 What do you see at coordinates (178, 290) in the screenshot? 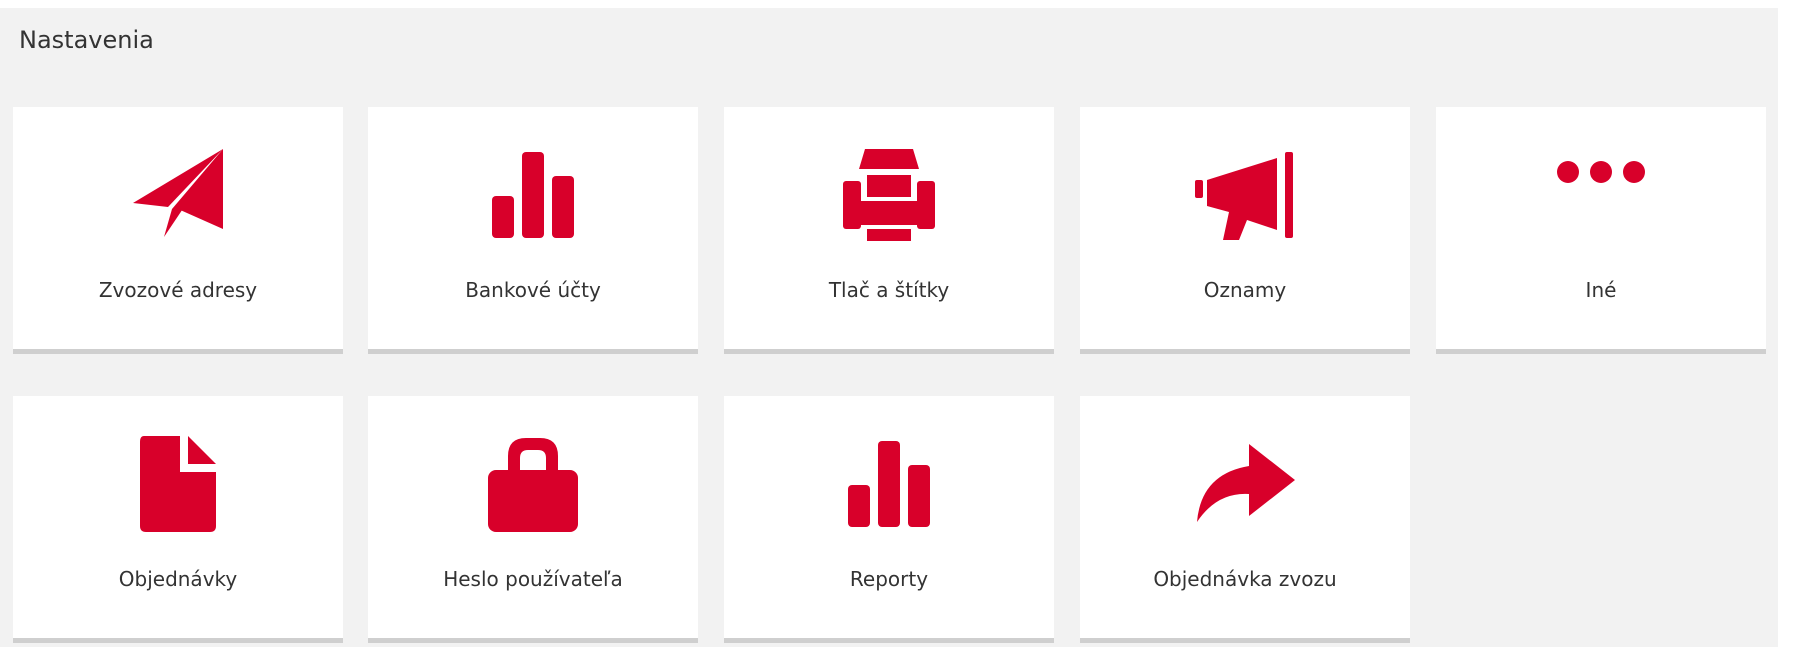
I see `tile-label: Zvozové adresy` at bounding box center [178, 290].